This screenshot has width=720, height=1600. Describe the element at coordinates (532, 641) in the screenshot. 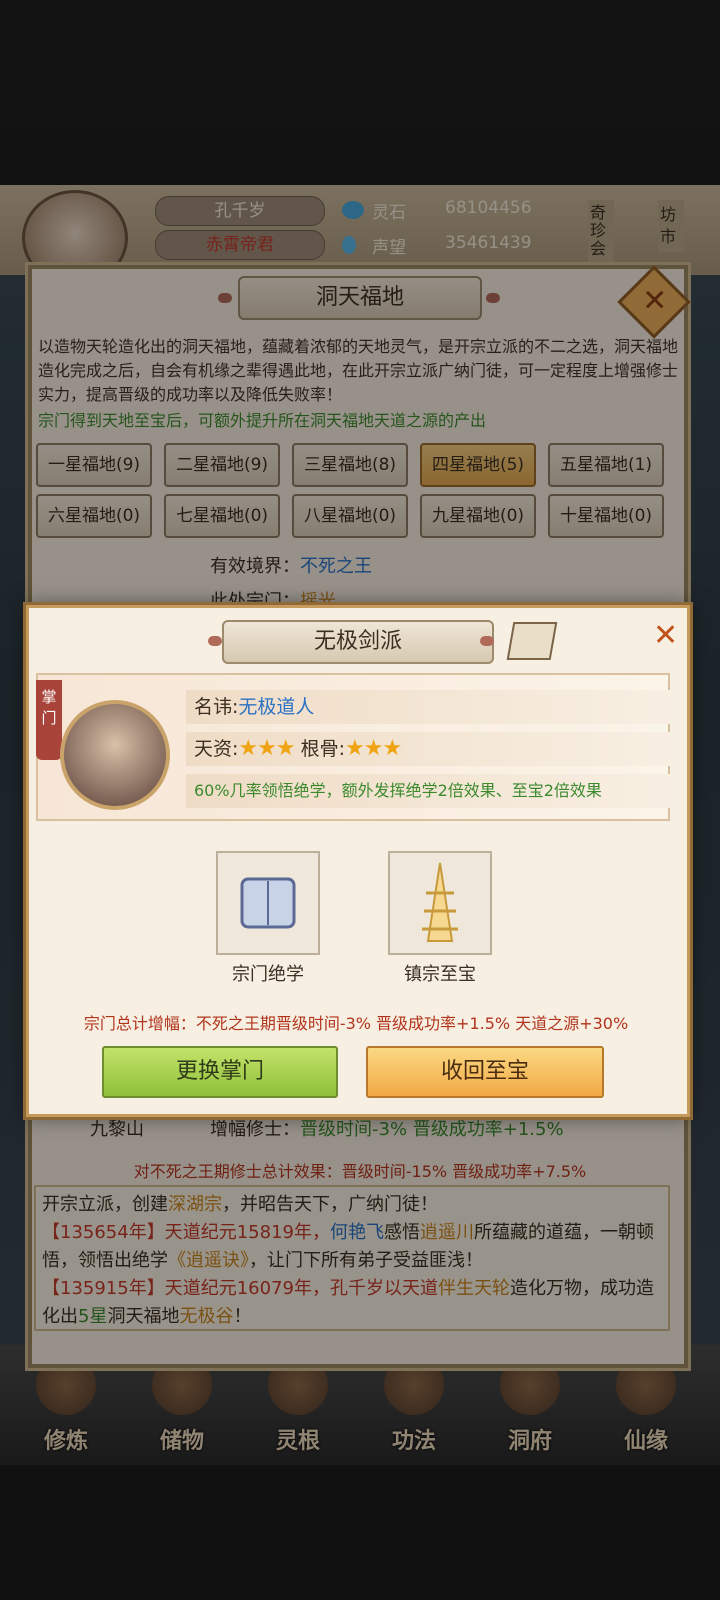

I see `sect-record-book-icon` at that location.